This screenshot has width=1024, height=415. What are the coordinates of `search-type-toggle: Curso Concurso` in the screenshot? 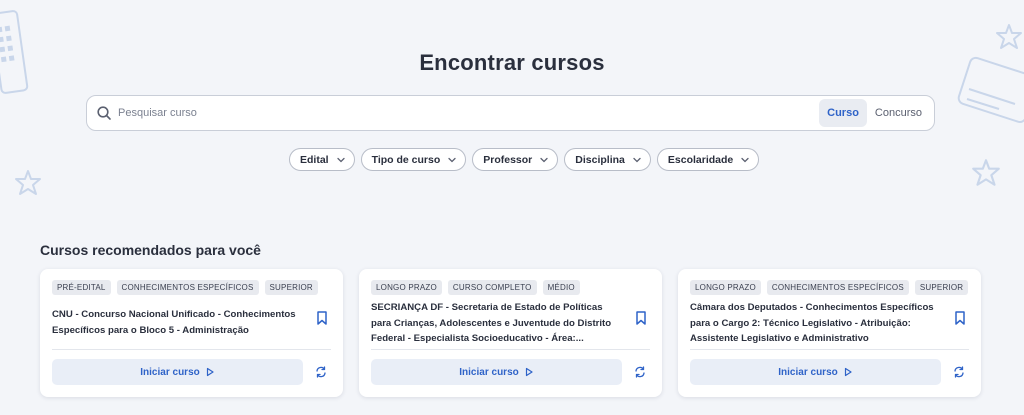 It's located at (874, 113).